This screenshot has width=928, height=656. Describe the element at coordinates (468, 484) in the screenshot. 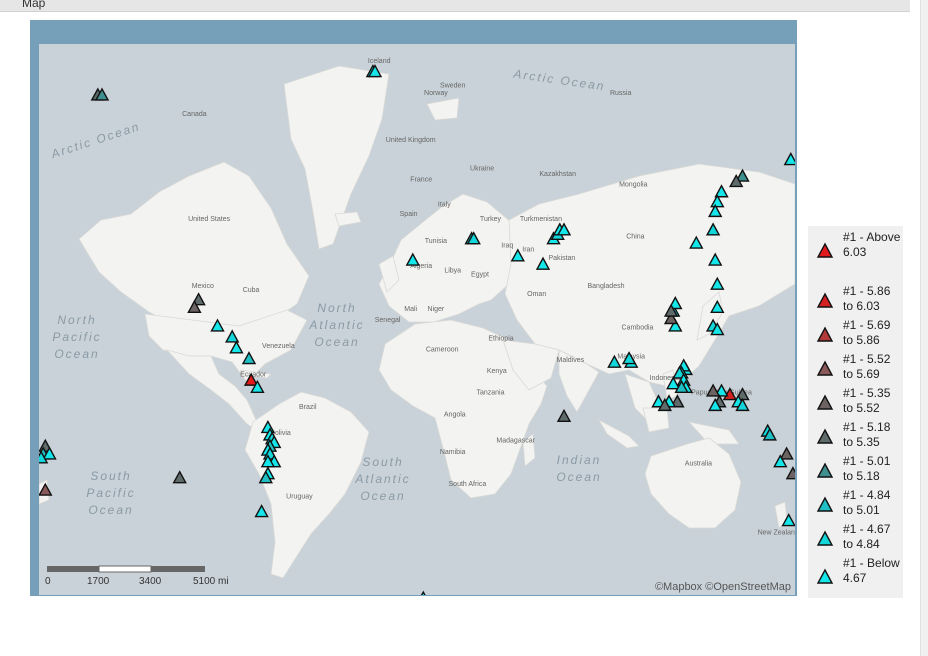

I see `place-label: South Africa` at that location.